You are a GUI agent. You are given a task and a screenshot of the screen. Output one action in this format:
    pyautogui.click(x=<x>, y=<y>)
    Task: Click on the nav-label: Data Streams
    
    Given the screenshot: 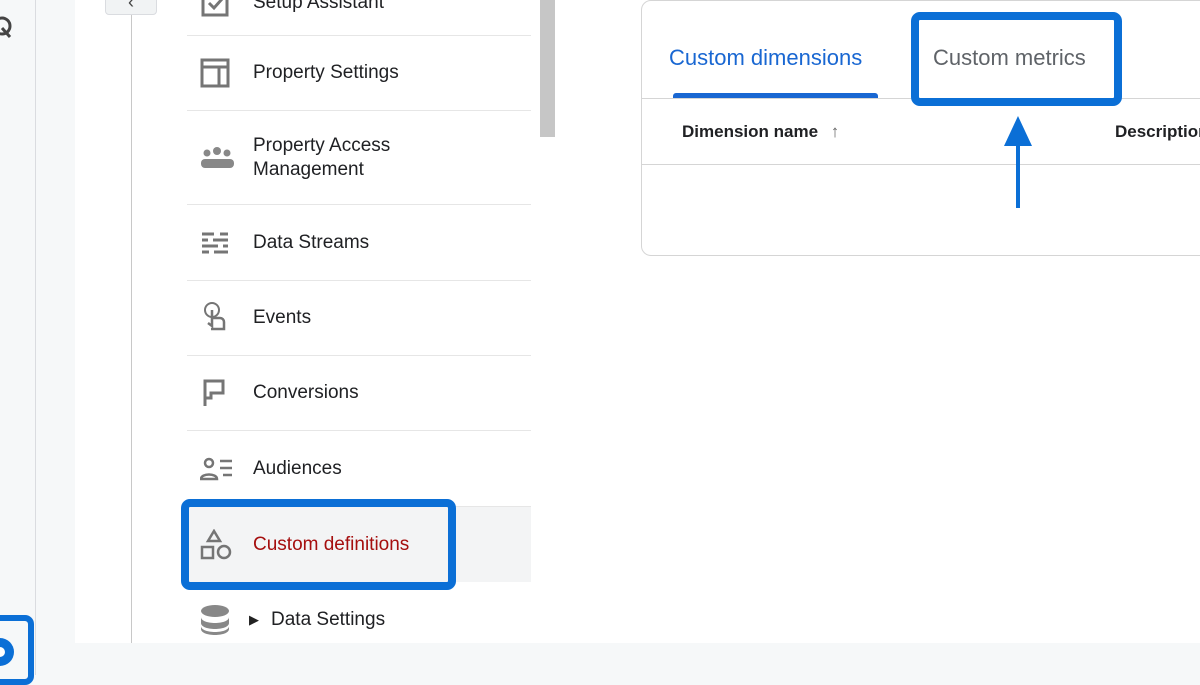 What is the action you would take?
    pyautogui.click(x=311, y=242)
    